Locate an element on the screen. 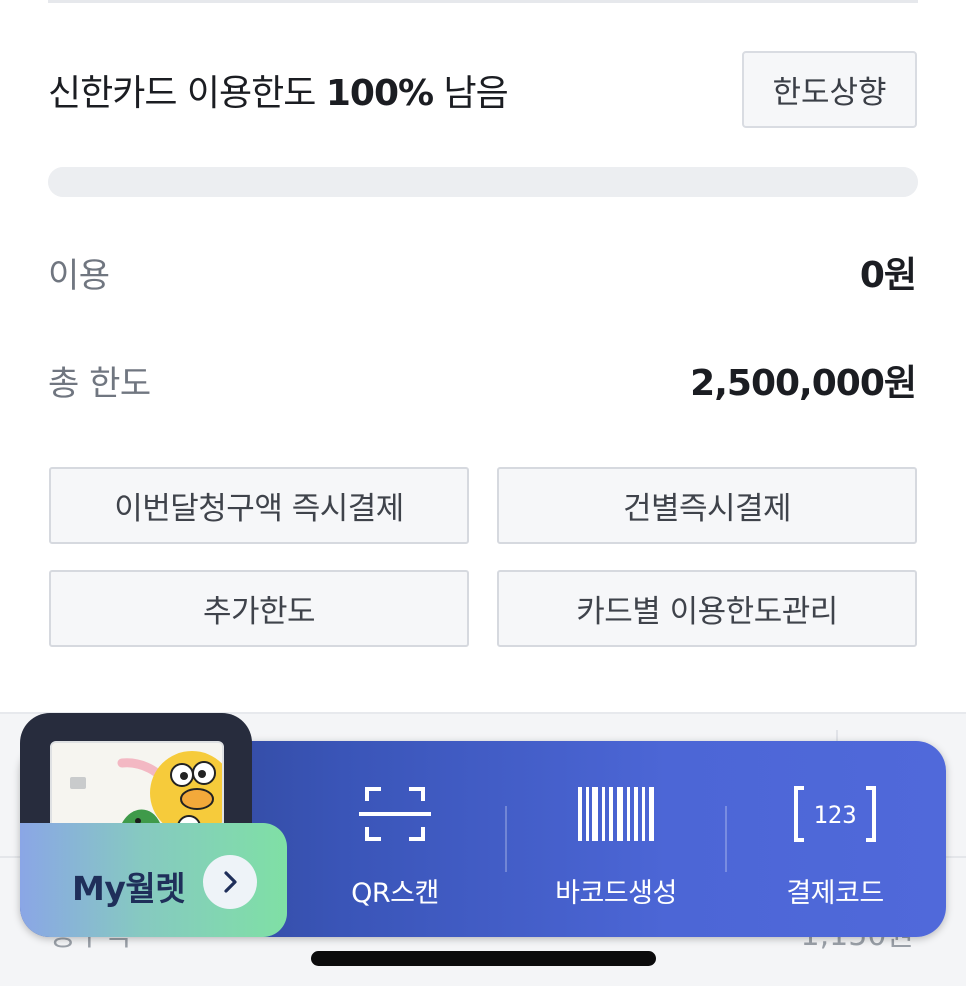  total-limit-value: 2,500,000원 is located at coordinates (803, 383).